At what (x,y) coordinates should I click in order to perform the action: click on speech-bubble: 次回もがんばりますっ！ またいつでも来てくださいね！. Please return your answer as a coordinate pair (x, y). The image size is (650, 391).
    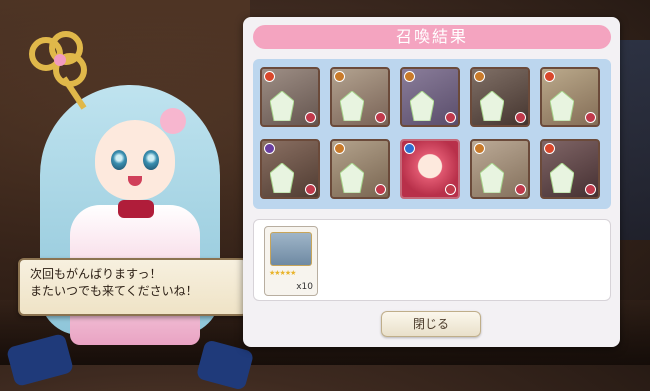
    Looking at the image, I should click on (133, 287).